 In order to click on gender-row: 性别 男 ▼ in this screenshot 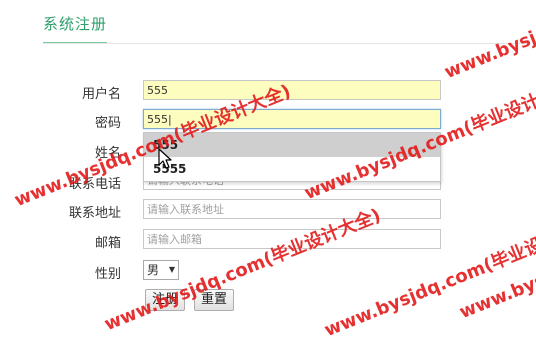, I will do `click(268, 272)`.